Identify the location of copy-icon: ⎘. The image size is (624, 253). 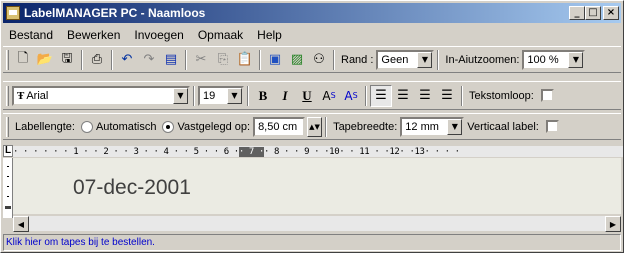
(223, 60).